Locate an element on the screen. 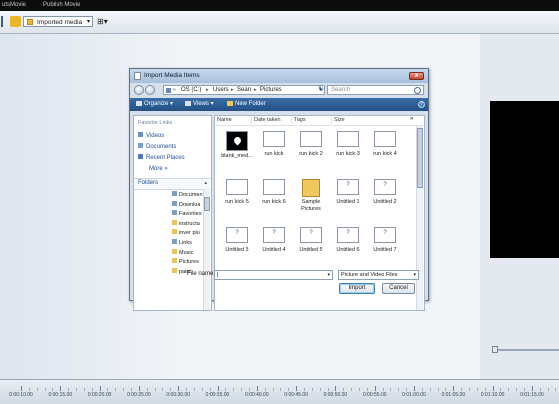 The image size is (559, 404). file-item: Untitled 1 is located at coordinates (348, 198).